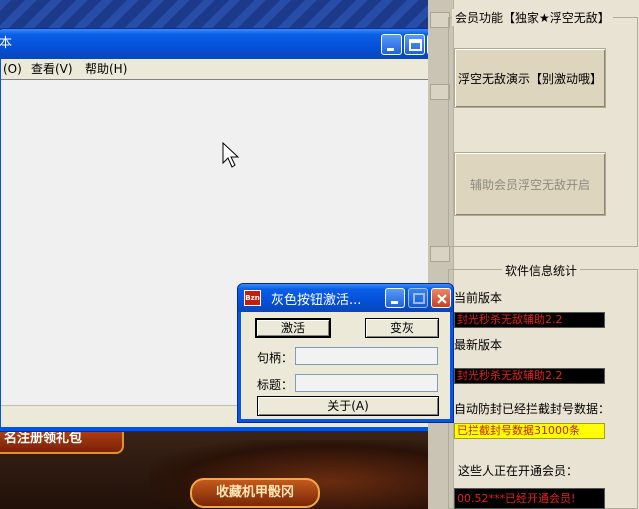  Describe the element at coordinates (391, 44) in the screenshot. I see `minimize-button` at that location.